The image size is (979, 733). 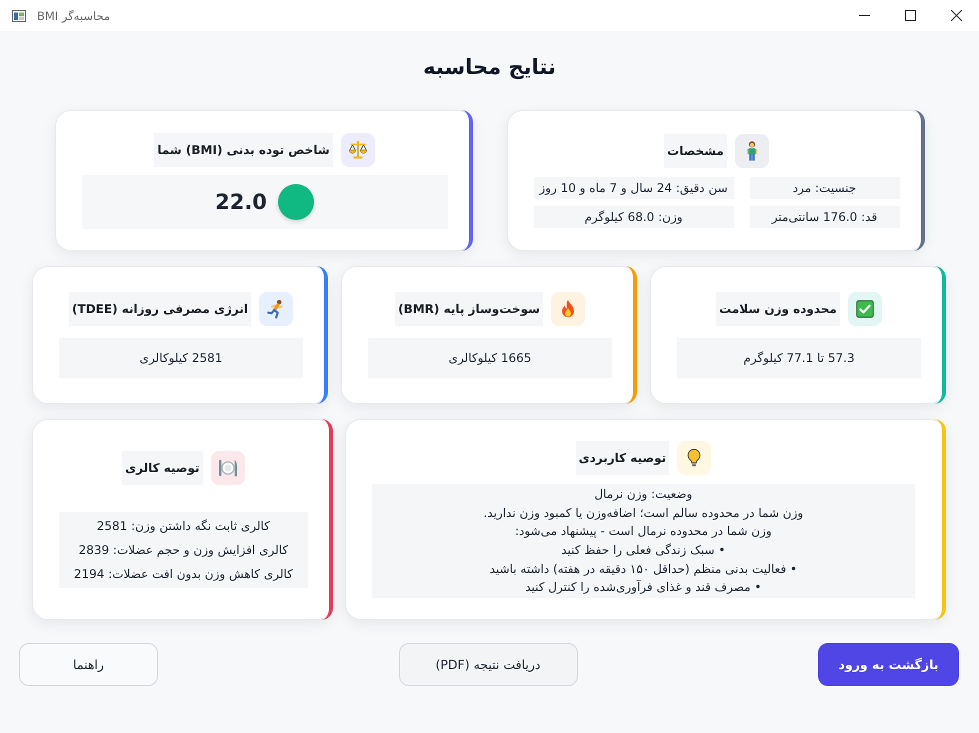 What do you see at coordinates (623, 458) in the screenshot?
I see `card-title: توصیه کاربردی` at bounding box center [623, 458].